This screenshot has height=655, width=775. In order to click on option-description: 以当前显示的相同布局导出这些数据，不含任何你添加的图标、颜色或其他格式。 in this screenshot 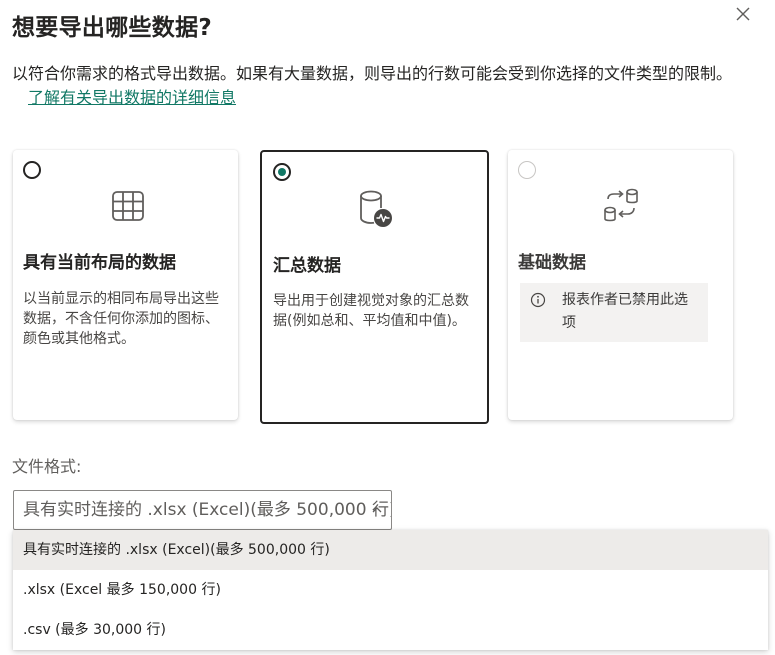, I will do `click(121, 319)`.